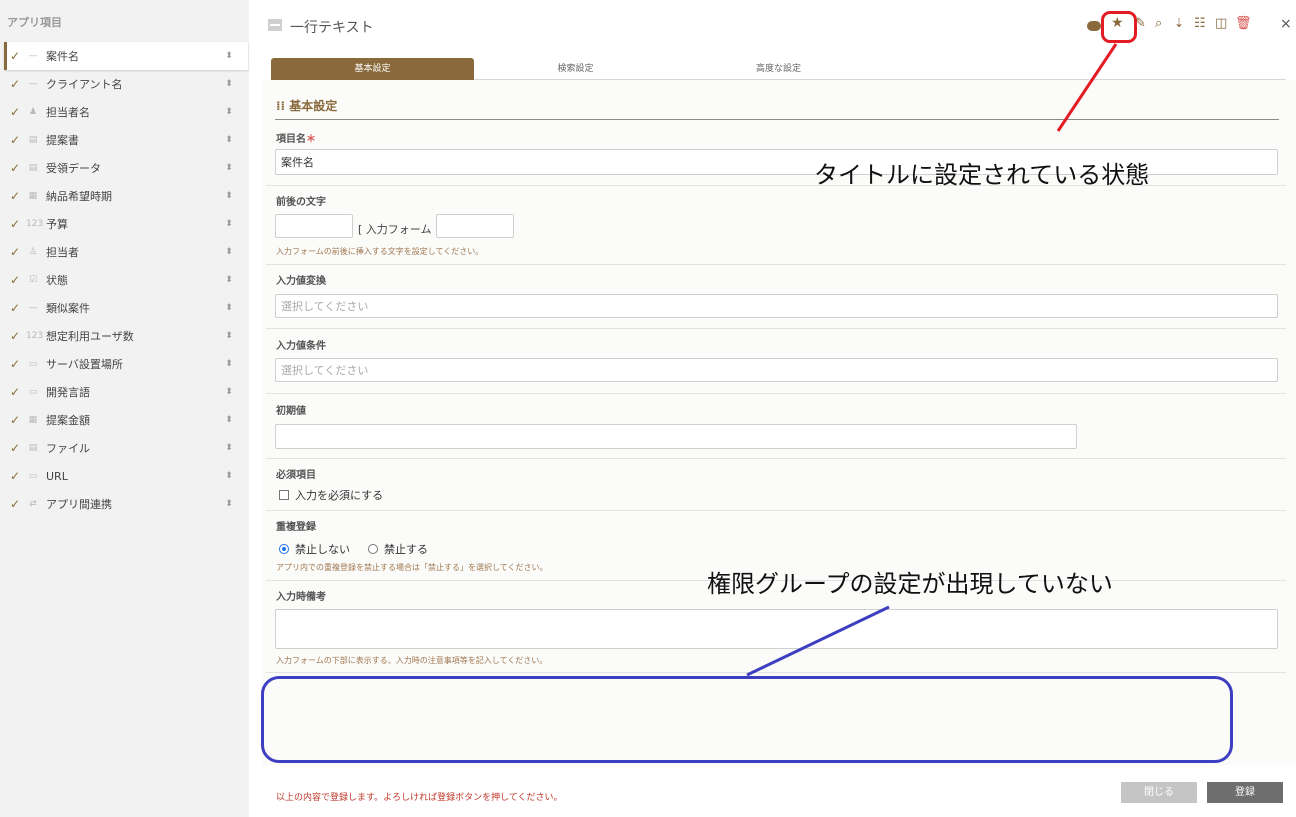 The height and width of the screenshot is (817, 1296). Describe the element at coordinates (419, 798) in the screenshot. I see `footer-message: 以上の内容で登録します。よろしければ登録ボタンを押してください。` at that location.